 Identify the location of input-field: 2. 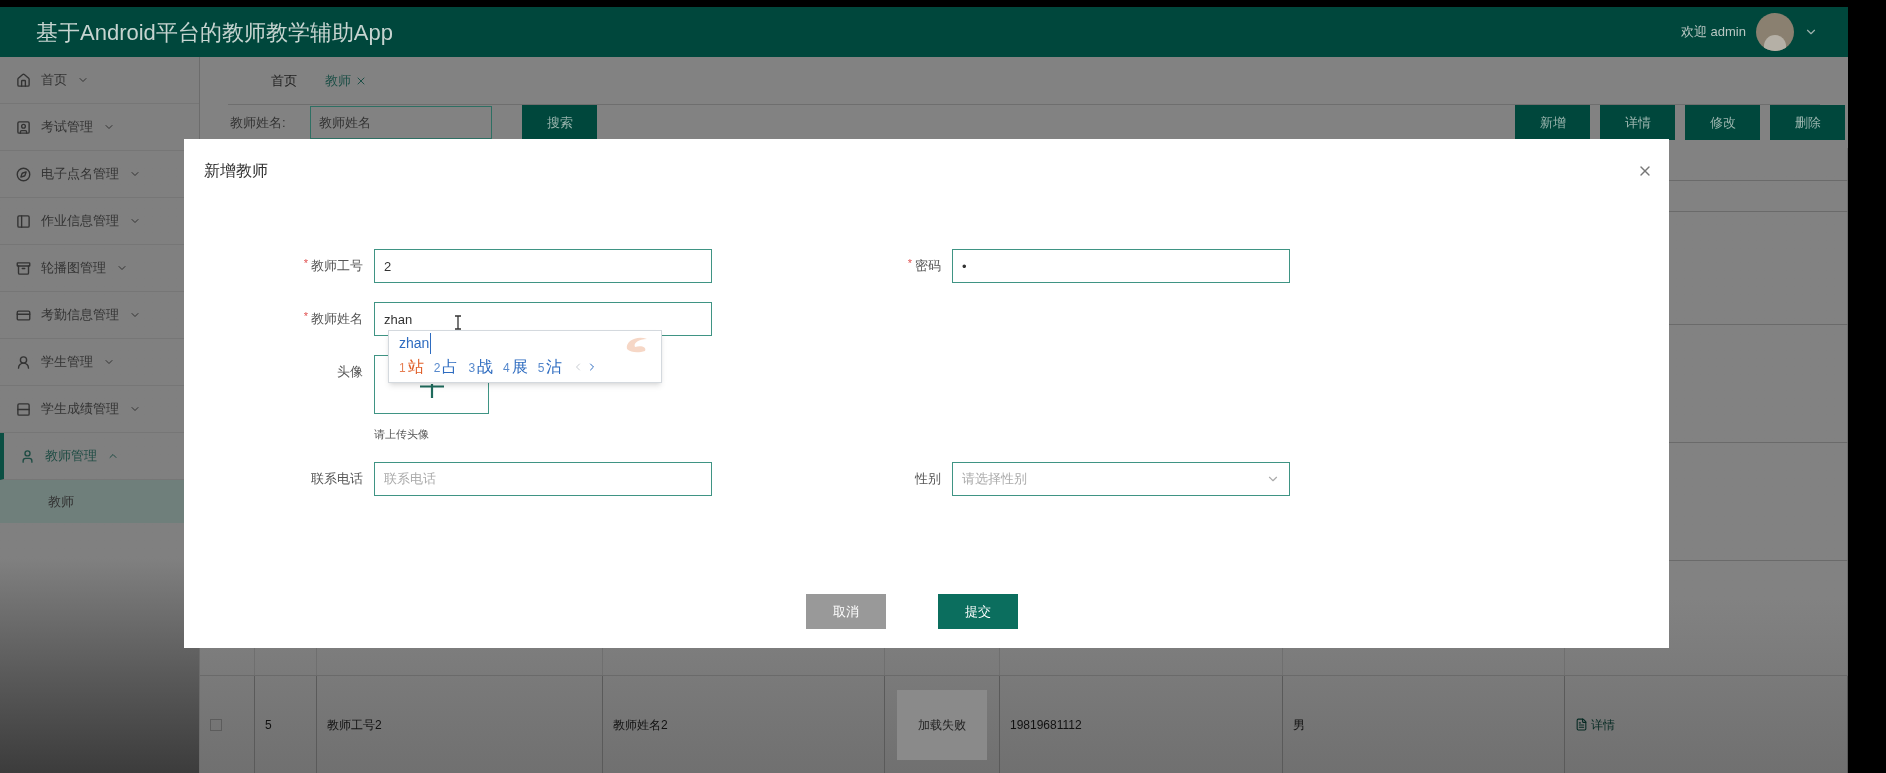
(543, 266).